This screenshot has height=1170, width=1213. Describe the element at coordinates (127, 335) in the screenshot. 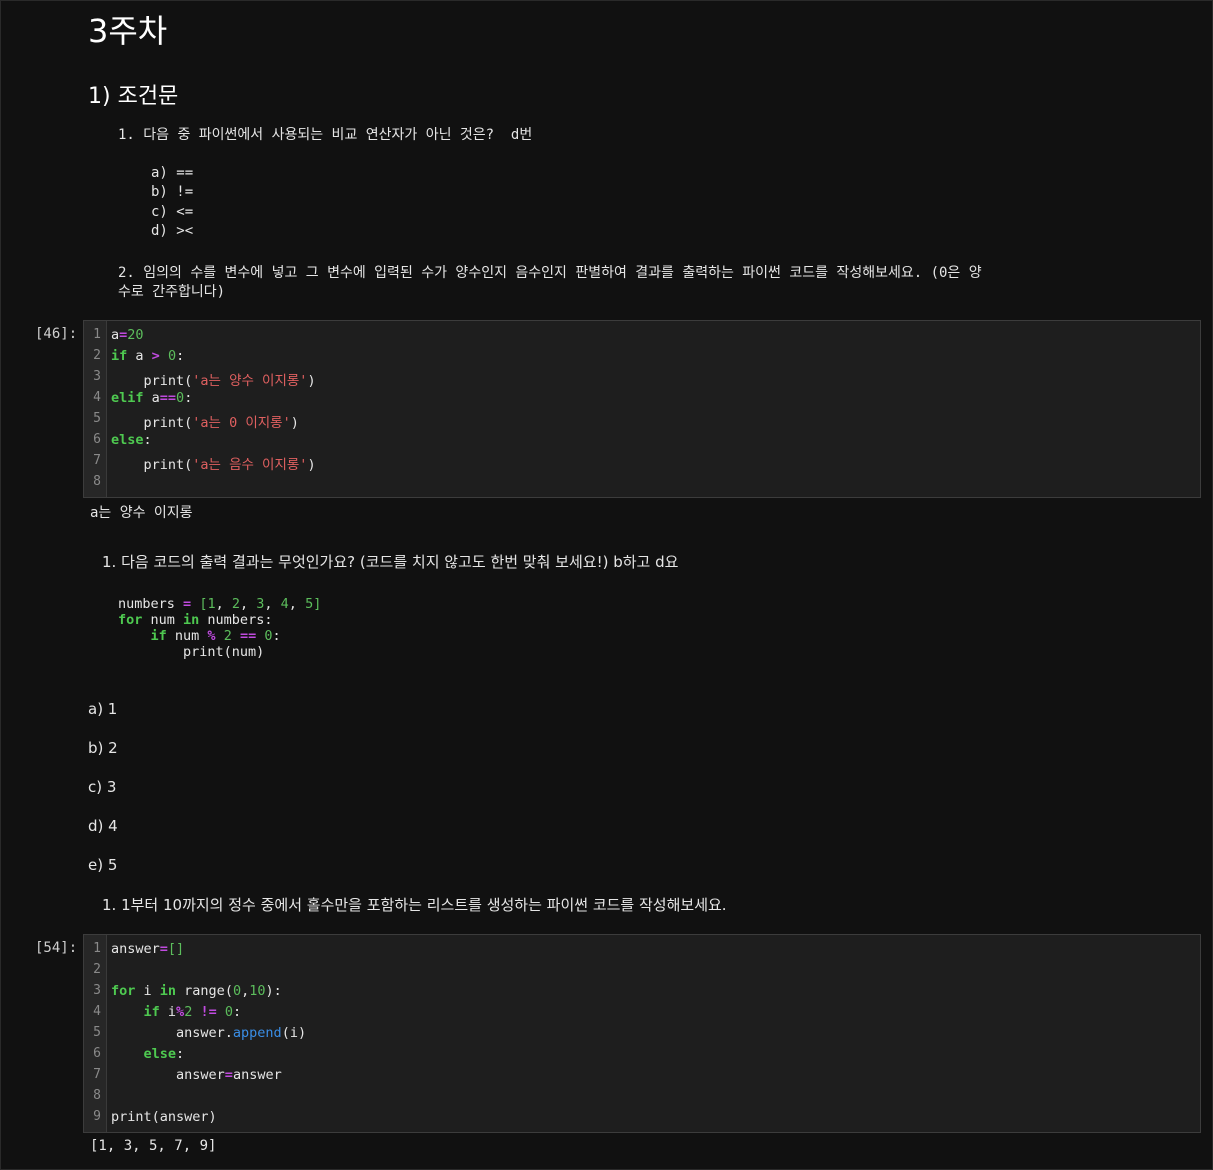

I see `code-line: a=20` at that location.